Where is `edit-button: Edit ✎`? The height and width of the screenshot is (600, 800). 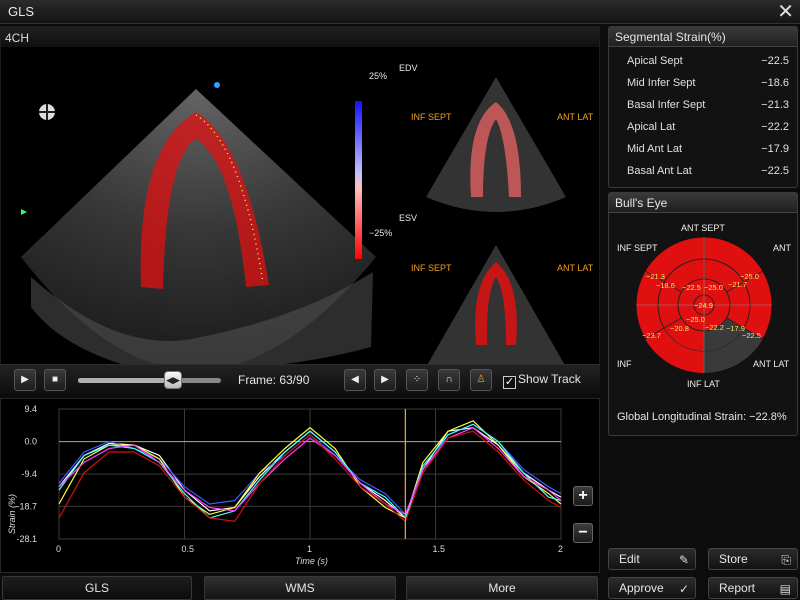
edit-button: Edit ✎ is located at coordinates (652, 559).